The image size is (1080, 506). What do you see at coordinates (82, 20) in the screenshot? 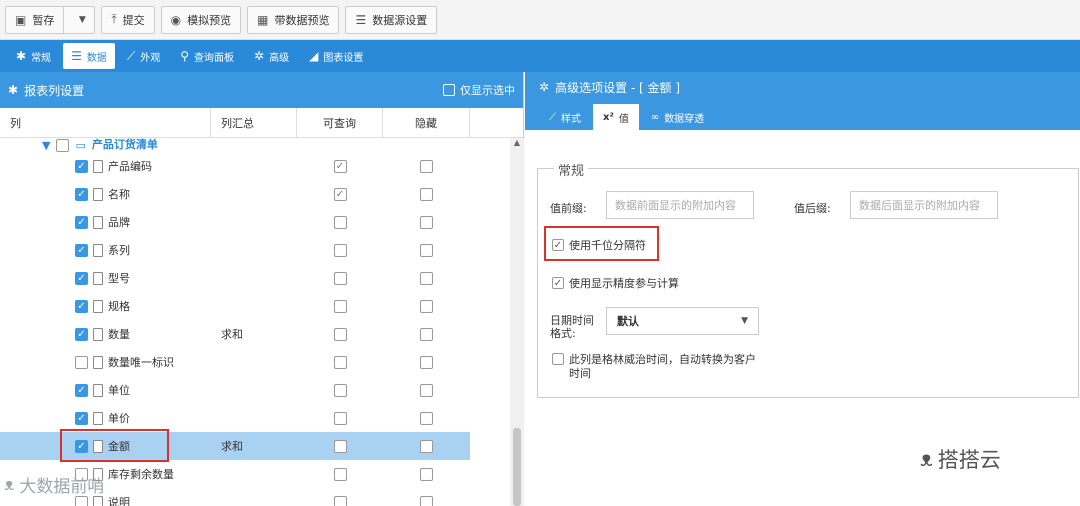
I see `save-dropdown-caret: ▼` at bounding box center [82, 20].